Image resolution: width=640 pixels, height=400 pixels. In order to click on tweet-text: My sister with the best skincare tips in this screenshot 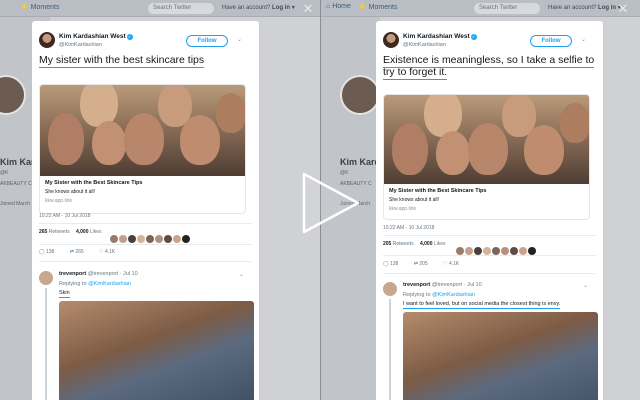, I will do `click(147, 61)`.